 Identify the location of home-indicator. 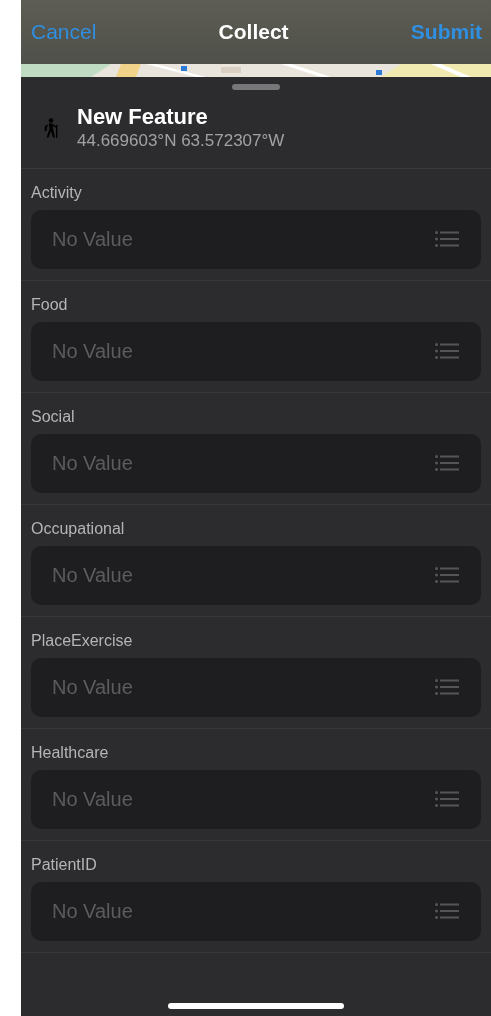
(256, 1006).